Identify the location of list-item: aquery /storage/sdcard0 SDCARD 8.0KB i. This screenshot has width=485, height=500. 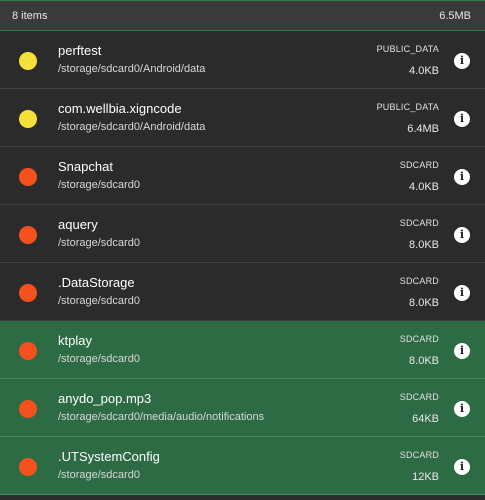
(242, 234).